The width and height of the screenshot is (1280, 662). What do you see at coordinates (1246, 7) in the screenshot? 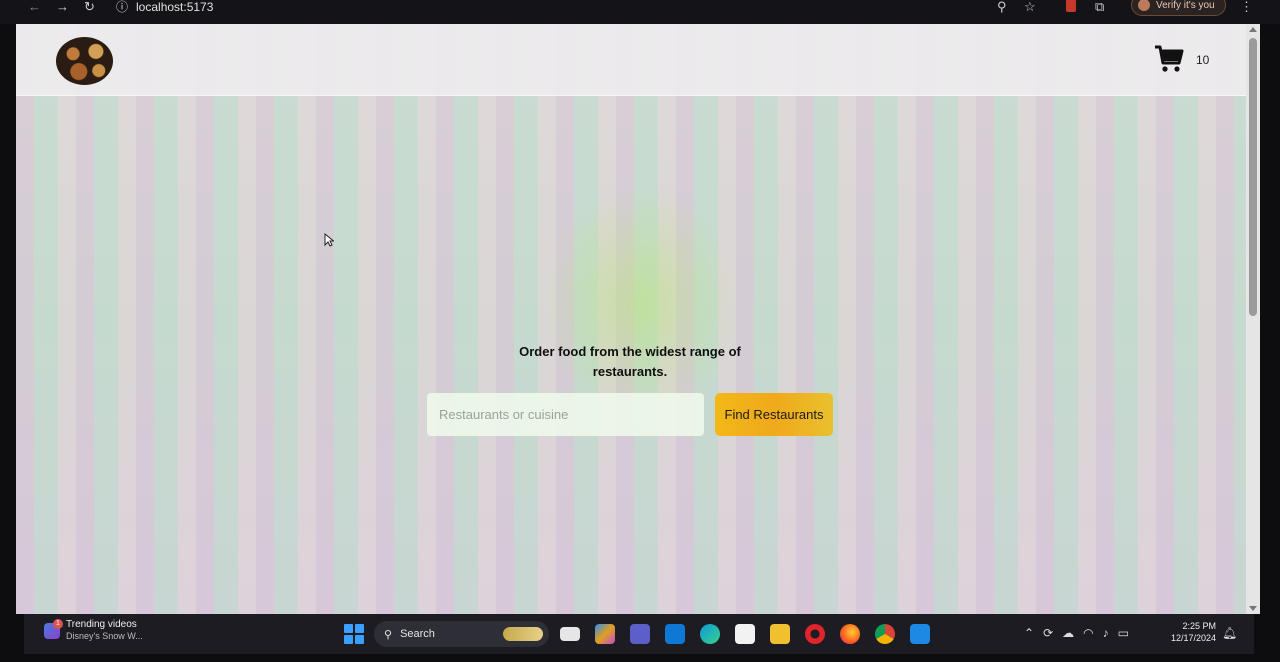
I see `browser-menu-icon: ⋮` at bounding box center [1246, 7].